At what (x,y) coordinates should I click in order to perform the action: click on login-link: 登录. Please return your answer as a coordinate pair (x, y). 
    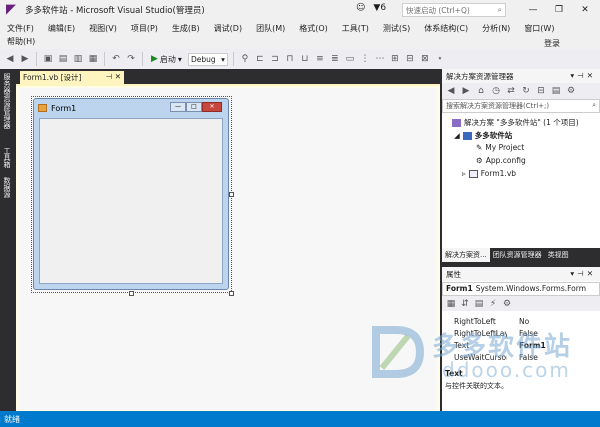
    Looking at the image, I should click on (552, 43).